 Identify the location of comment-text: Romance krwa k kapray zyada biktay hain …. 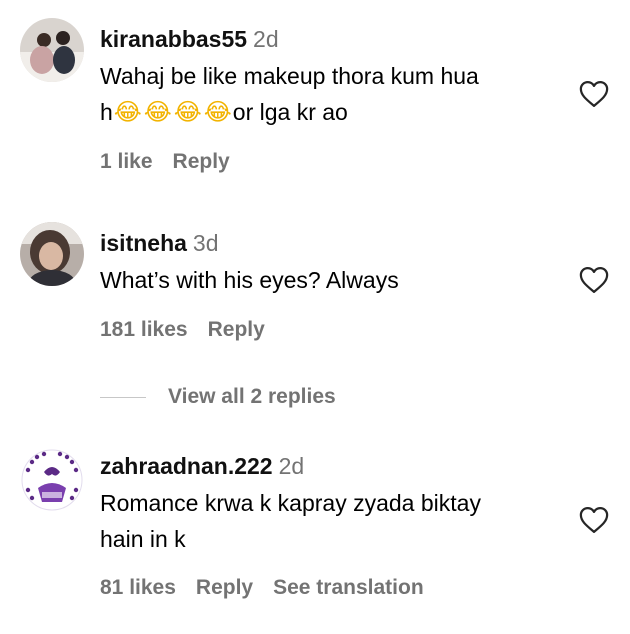
(335, 521).